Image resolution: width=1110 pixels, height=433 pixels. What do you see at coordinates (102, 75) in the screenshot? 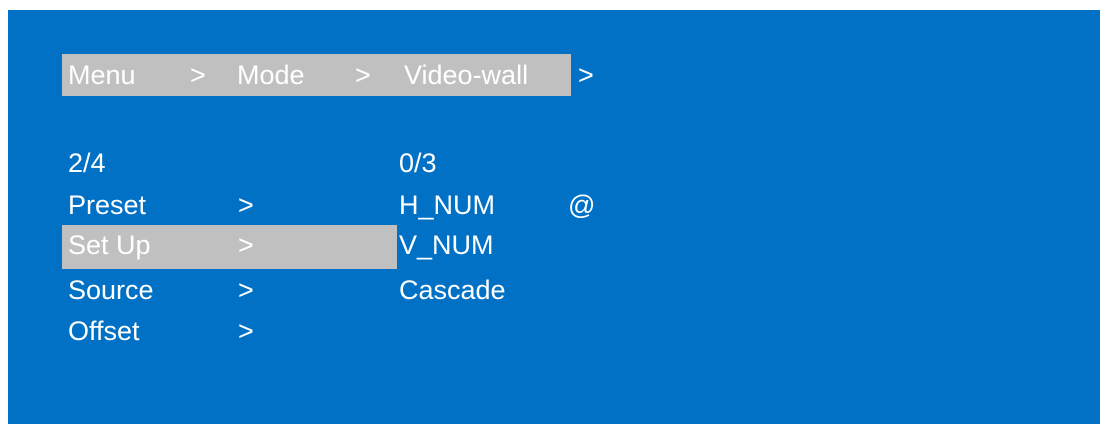
I see `breadcrumb-menu: Menu` at bounding box center [102, 75].